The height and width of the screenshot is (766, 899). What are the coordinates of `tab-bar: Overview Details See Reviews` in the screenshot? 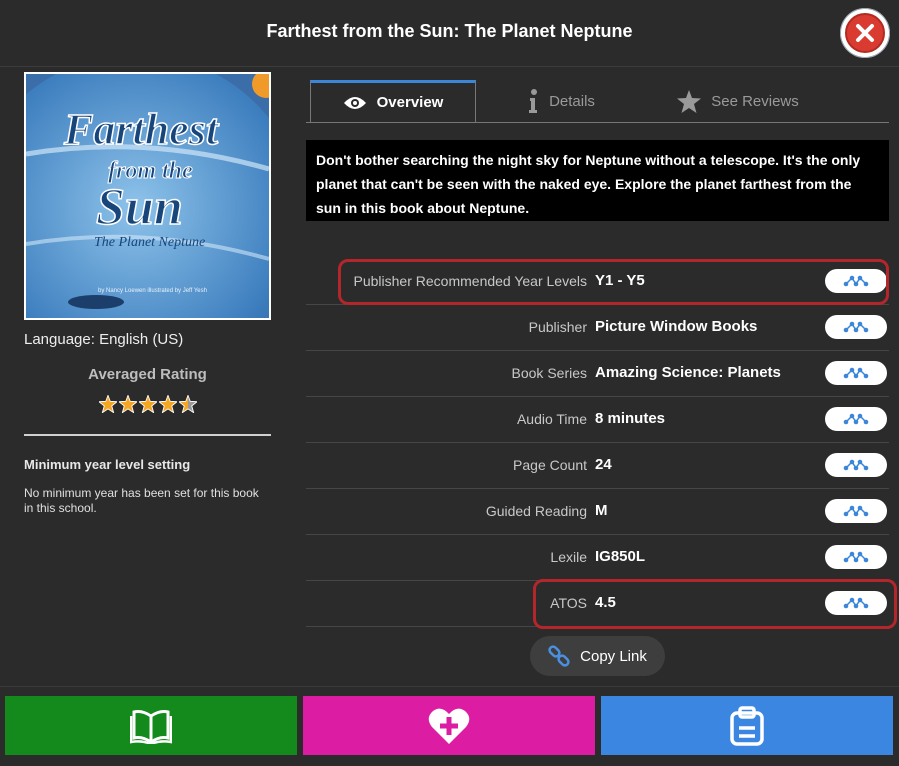 It's located at (597, 101).